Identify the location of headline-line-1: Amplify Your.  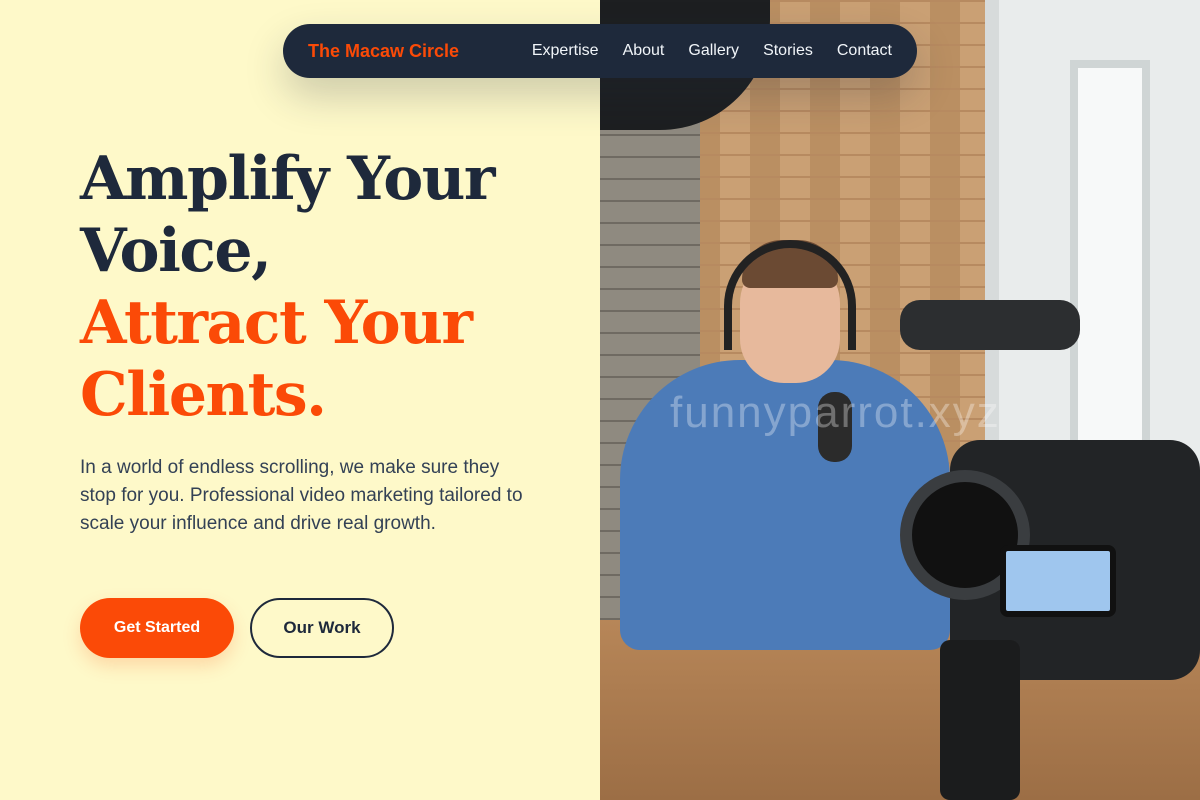
(288, 179).